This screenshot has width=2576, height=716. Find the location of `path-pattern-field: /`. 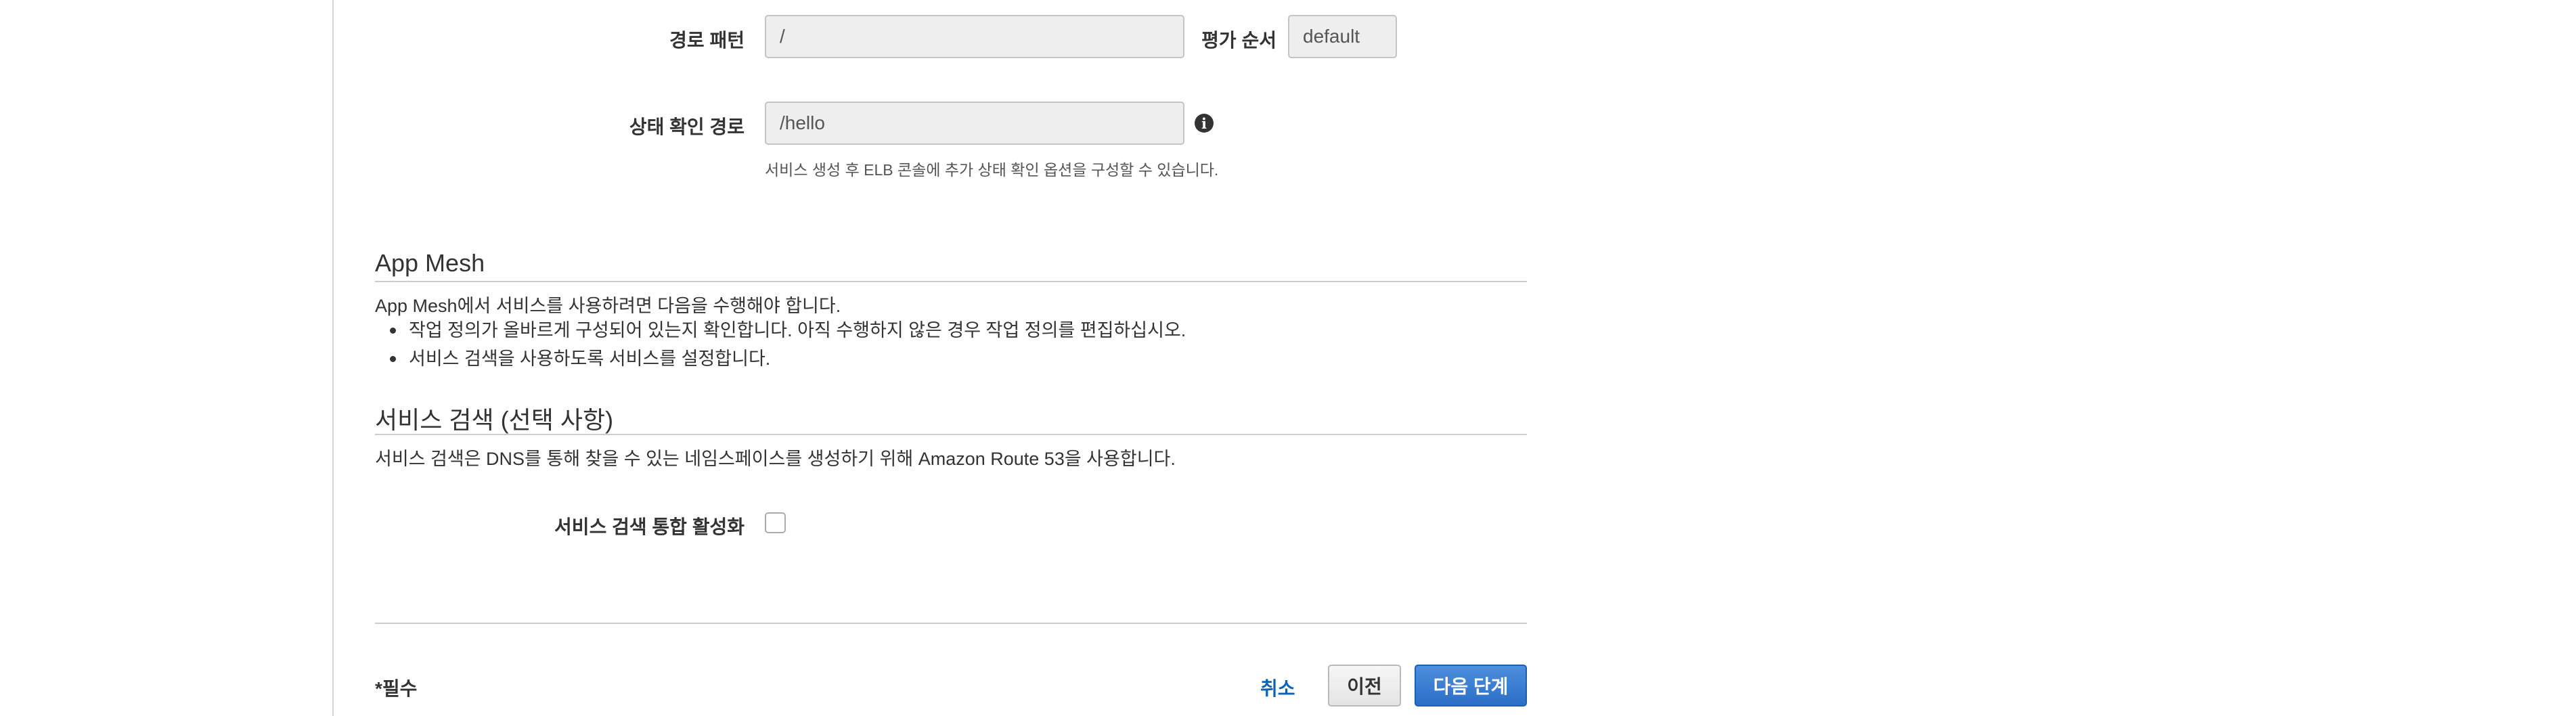

path-pattern-field: / is located at coordinates (974, 36).